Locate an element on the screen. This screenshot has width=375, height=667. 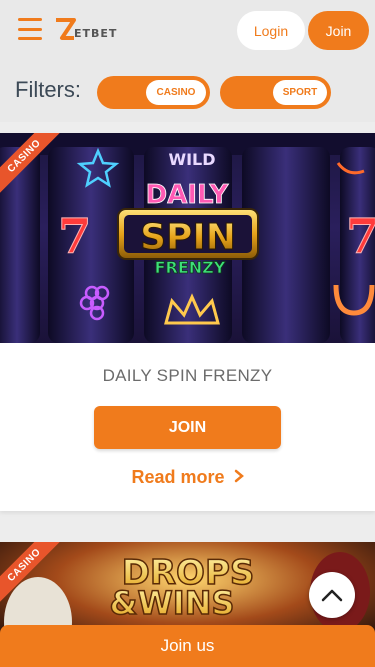
site-logo: ETBET is located at coordinates (85, 30).